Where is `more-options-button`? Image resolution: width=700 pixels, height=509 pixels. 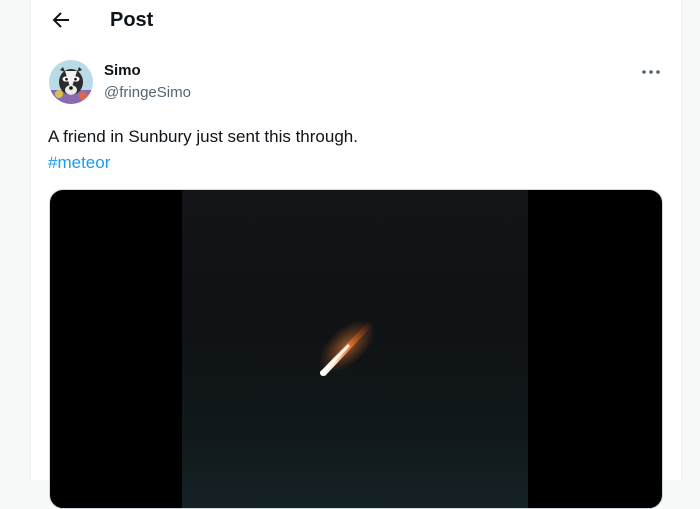 more-options-button is located at coordinates (651, 72).